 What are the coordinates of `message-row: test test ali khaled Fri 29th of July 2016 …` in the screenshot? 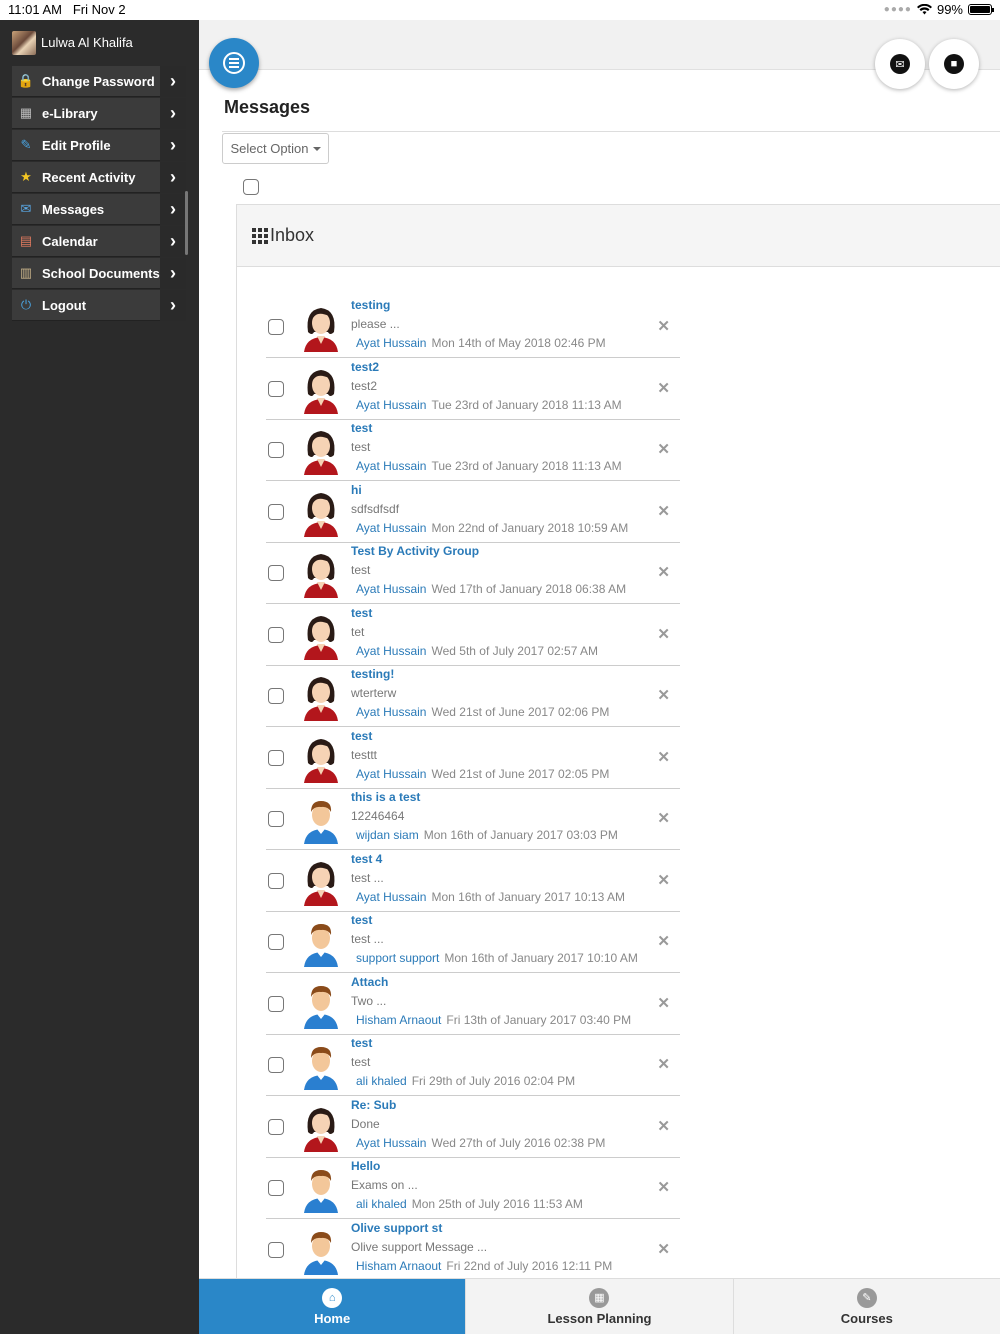 It's located at (473, 1065).